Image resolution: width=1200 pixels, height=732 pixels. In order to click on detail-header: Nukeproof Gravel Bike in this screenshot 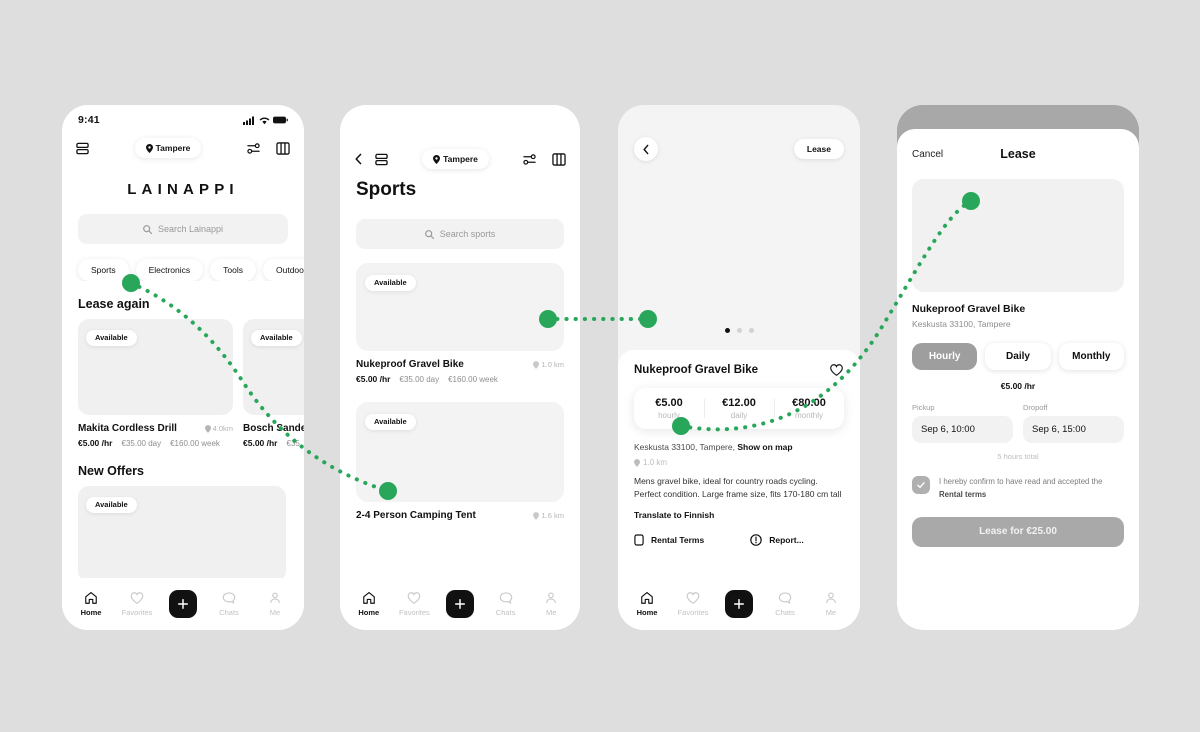, I will do `click(739, 370)`.